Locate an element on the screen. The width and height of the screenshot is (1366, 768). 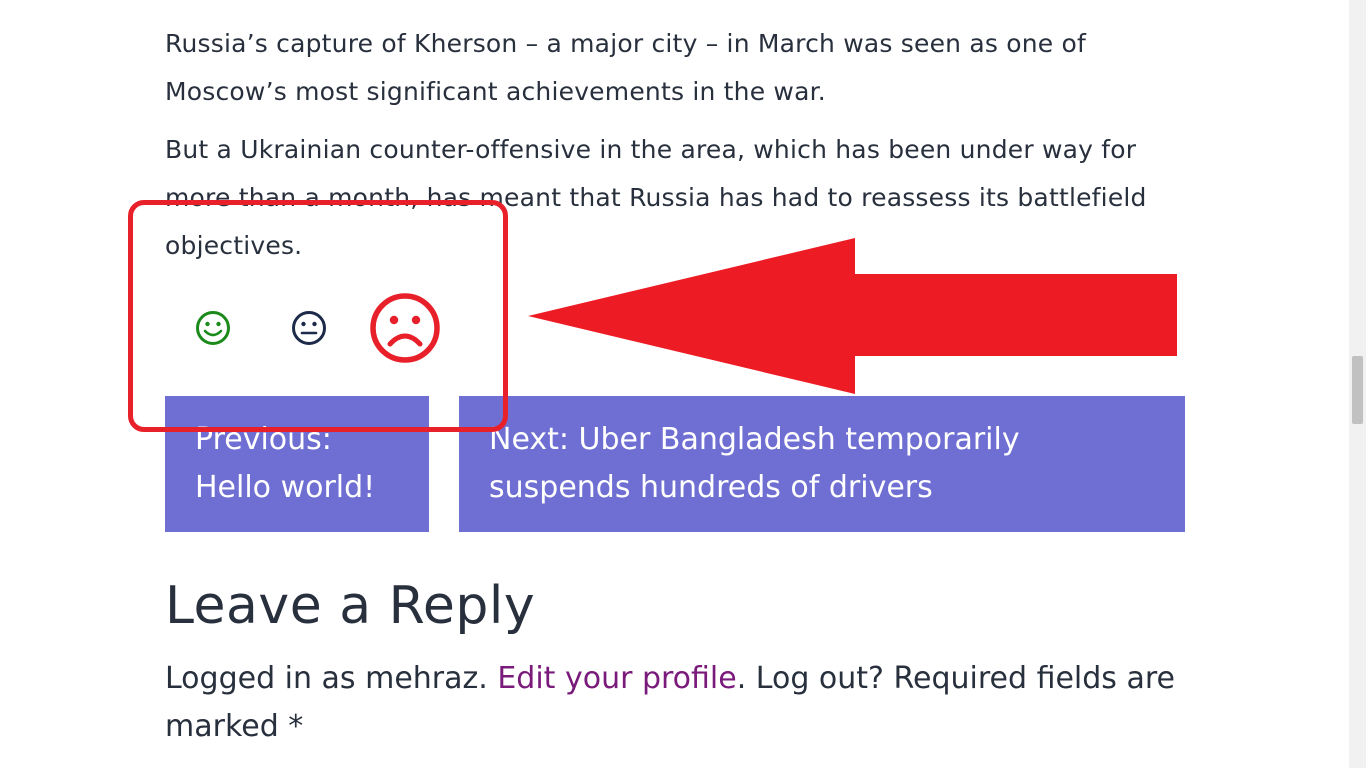
scrollbar-thumb is located at coordinates (1357, 390).